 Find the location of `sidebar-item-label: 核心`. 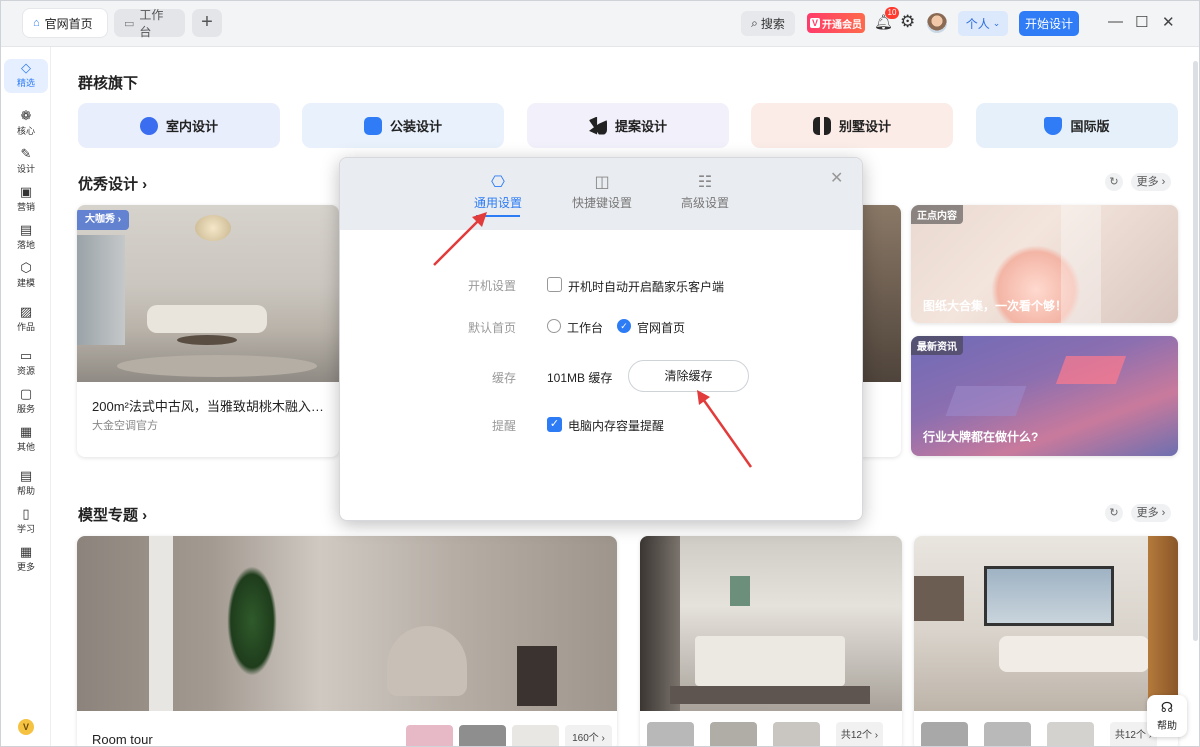

sidebar-item-label: 核心 is located at coordinates (25, 131).